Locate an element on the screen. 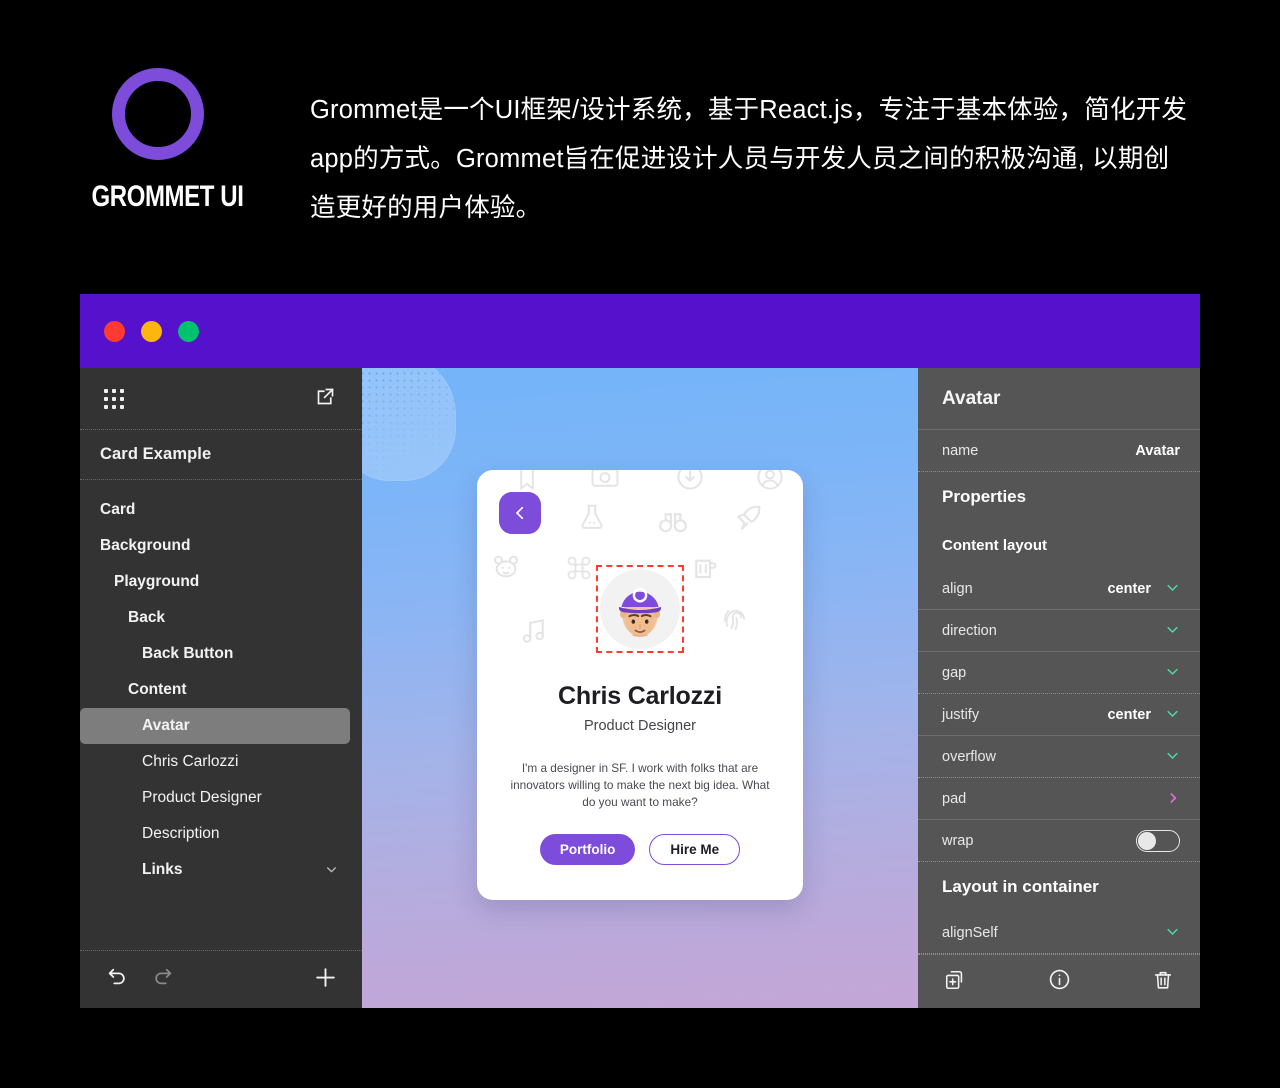 The image size is (1280, 1088). property-row-wrap: wrap is located at coordinates (1059, 841).